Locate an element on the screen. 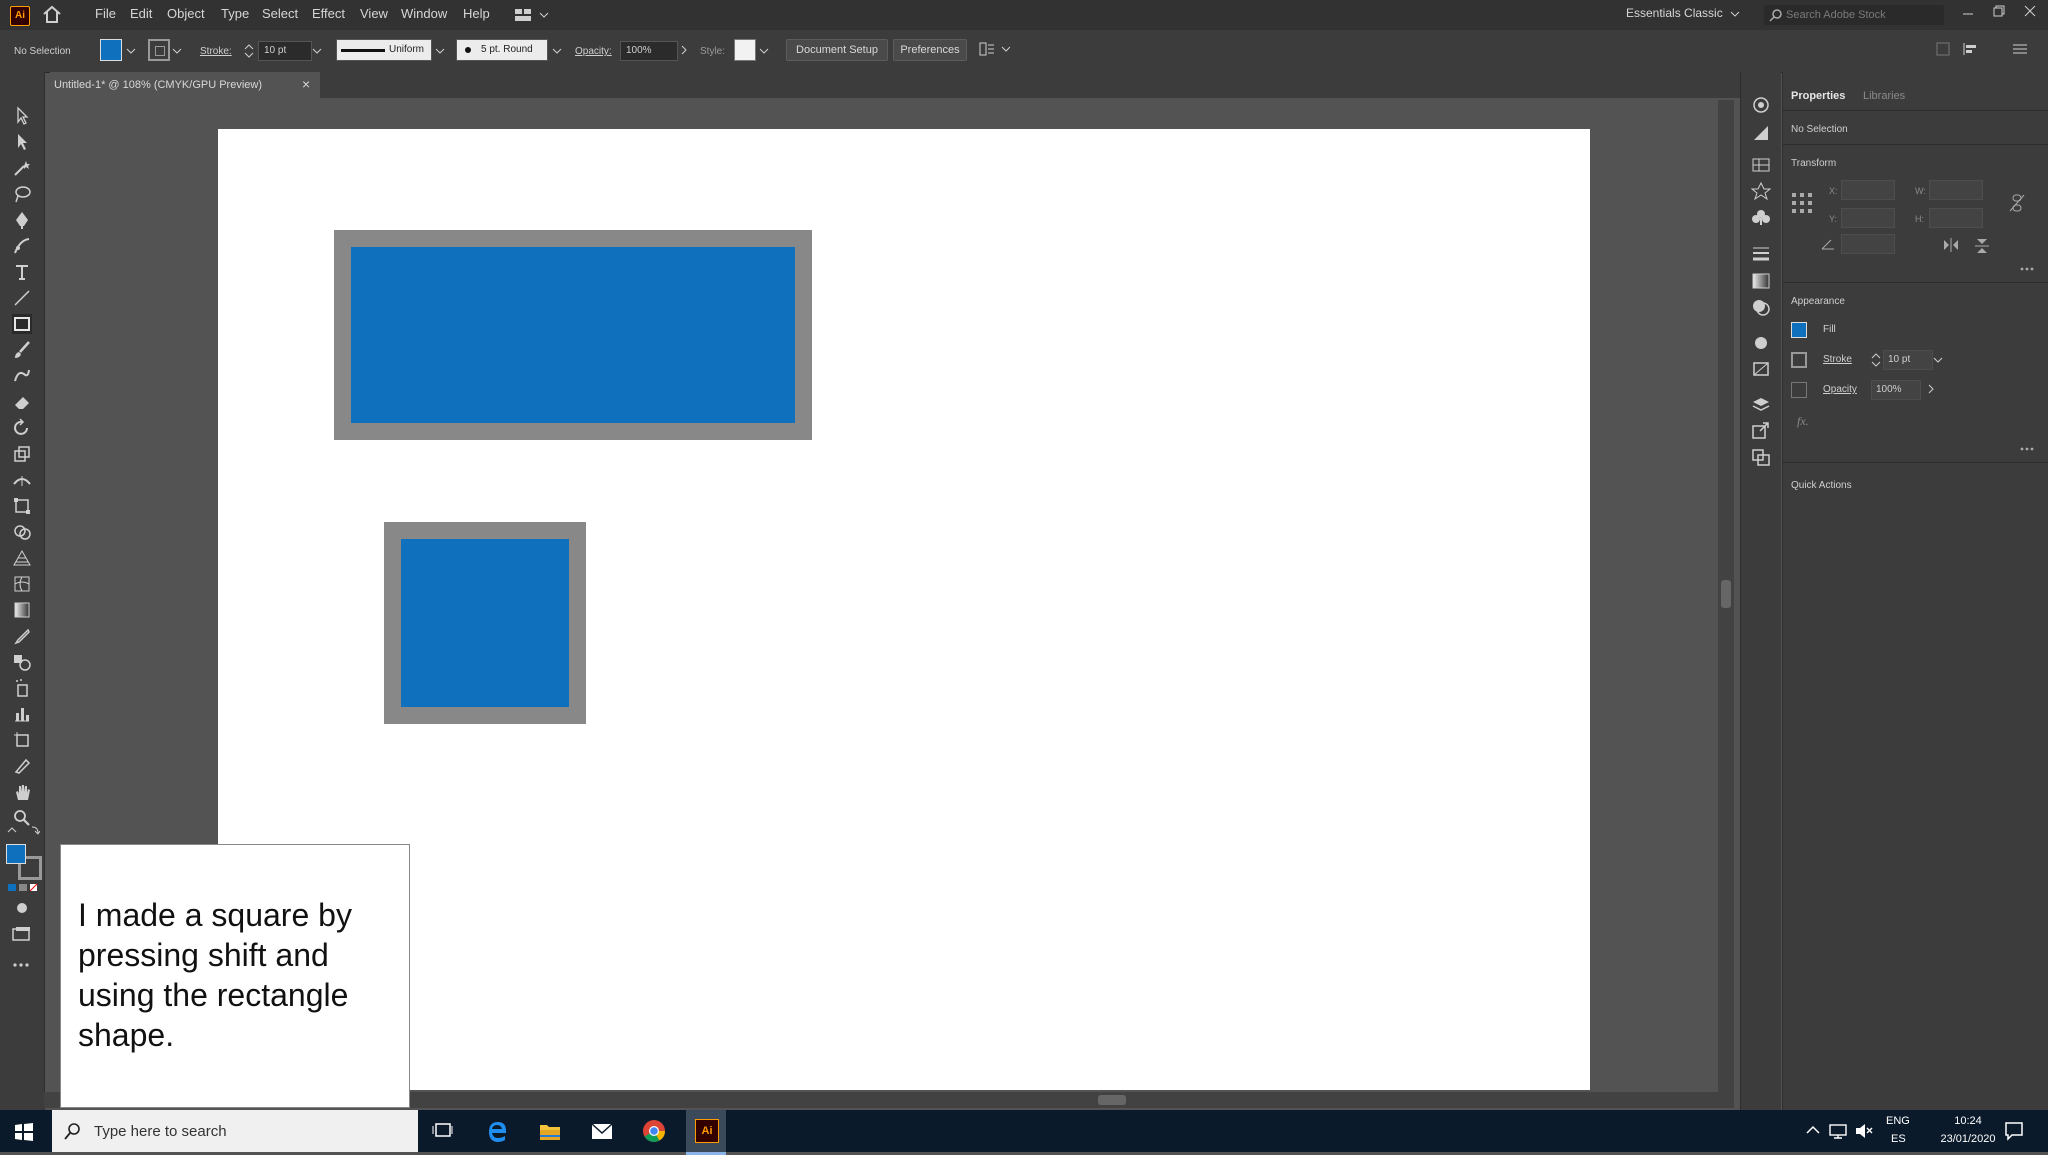 The height and width of the screenshot is (1155, 2048). document-tab: Untitled-1* @ 108% (CMYK/GPU Preview) × is located at coordinates (185, 85).